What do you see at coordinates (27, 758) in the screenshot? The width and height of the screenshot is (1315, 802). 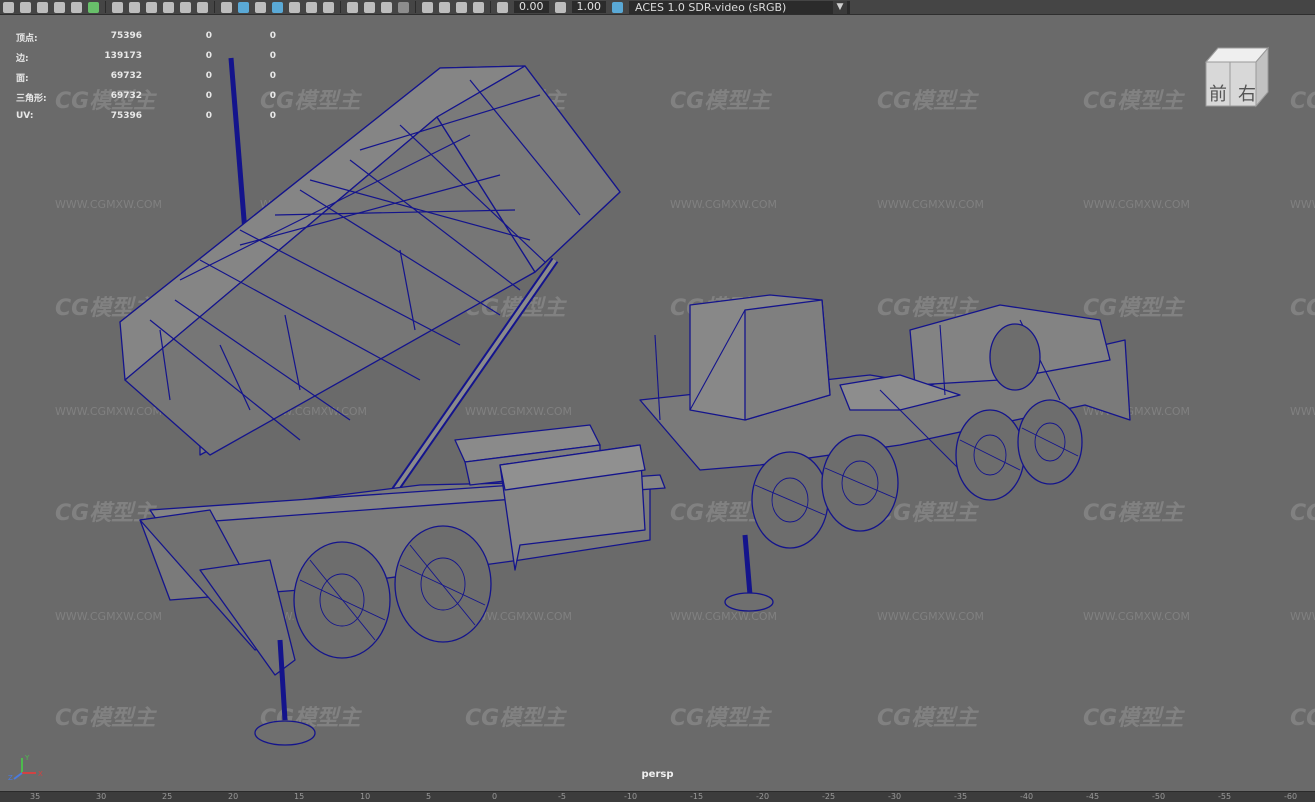 I see `axis-y-label: Y` at bounding box center [27, 758].